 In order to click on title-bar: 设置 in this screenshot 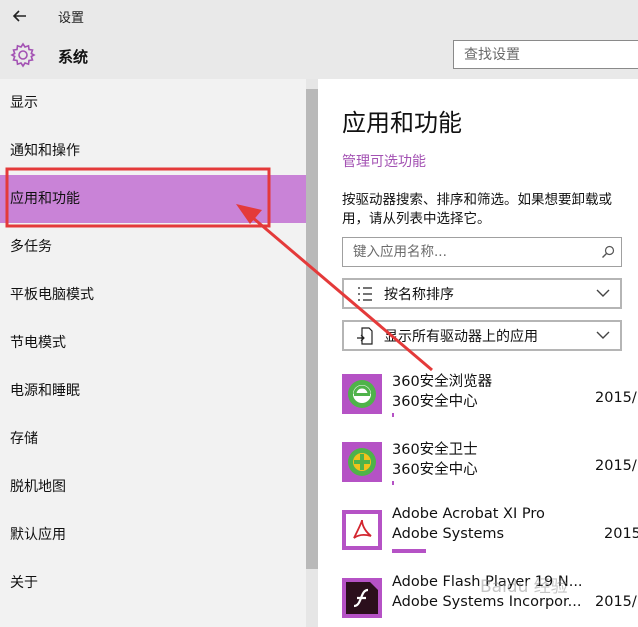, I will do `click(319, 16)`.